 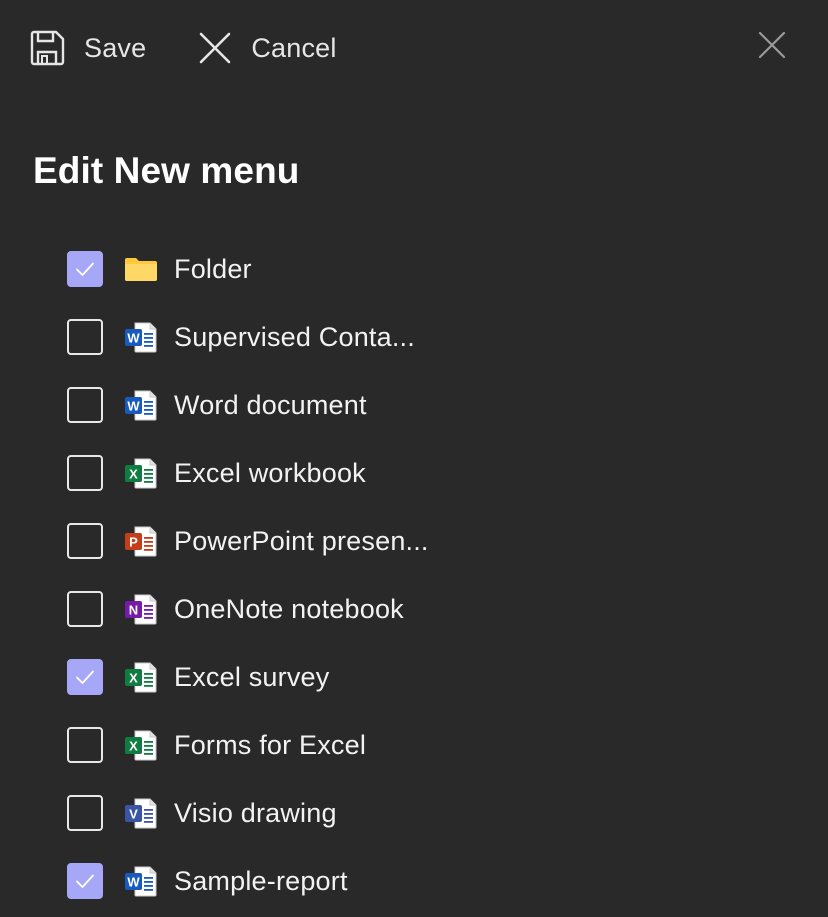 What do you see at coordinates (289, 608) in the screenshot?
I see `item-label: OneNote notebook` at bounding box center [289, 608].